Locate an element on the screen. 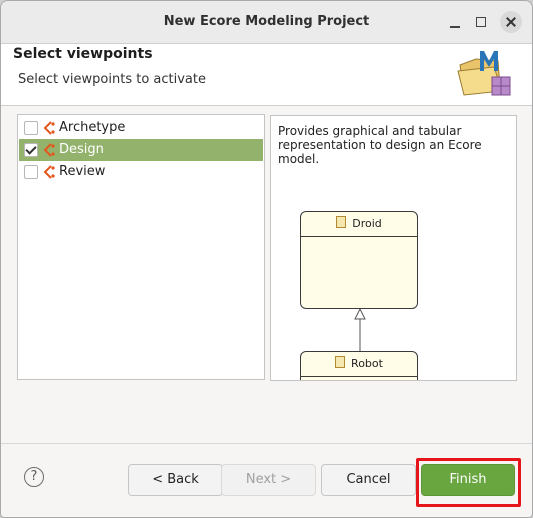 The height and width of the screenshot is (518, 533). back-button: < Back is located at coordinates (175, 480).